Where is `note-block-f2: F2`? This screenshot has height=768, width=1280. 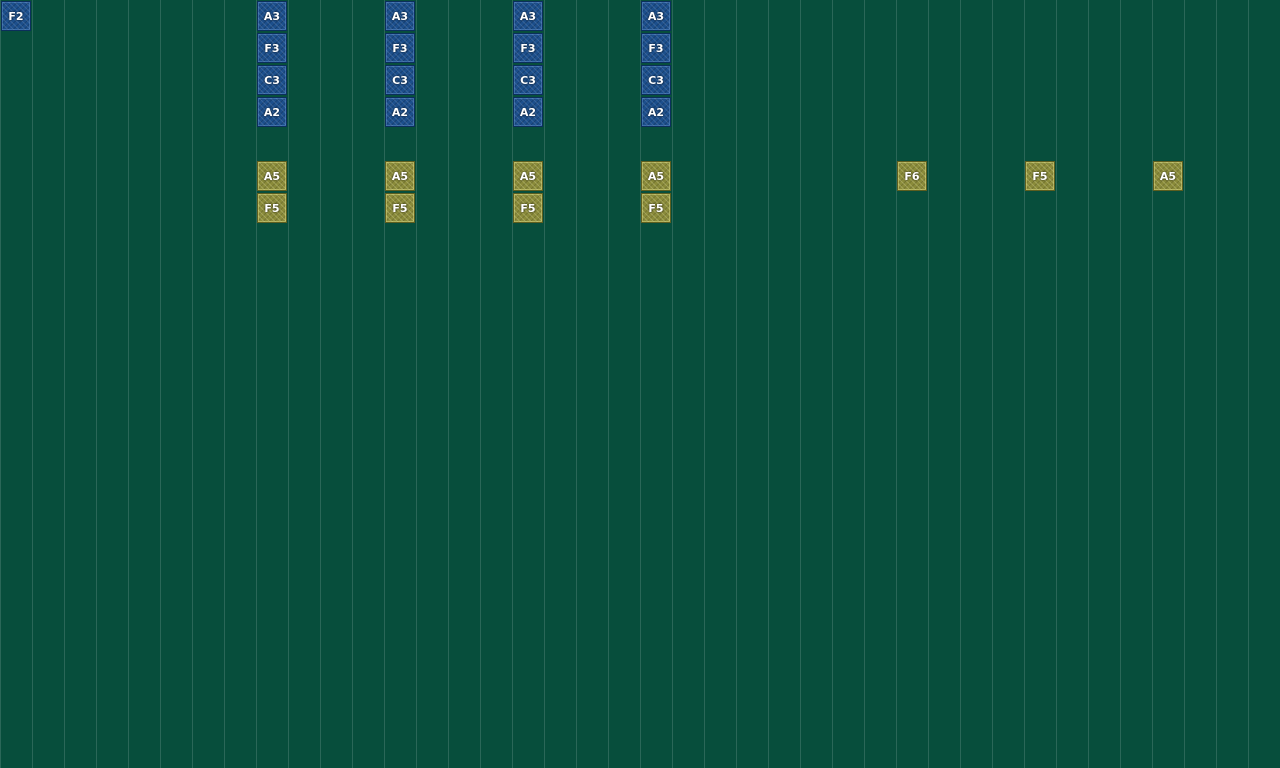
note-block-f2: F2 is located at coordinates (16, 16).